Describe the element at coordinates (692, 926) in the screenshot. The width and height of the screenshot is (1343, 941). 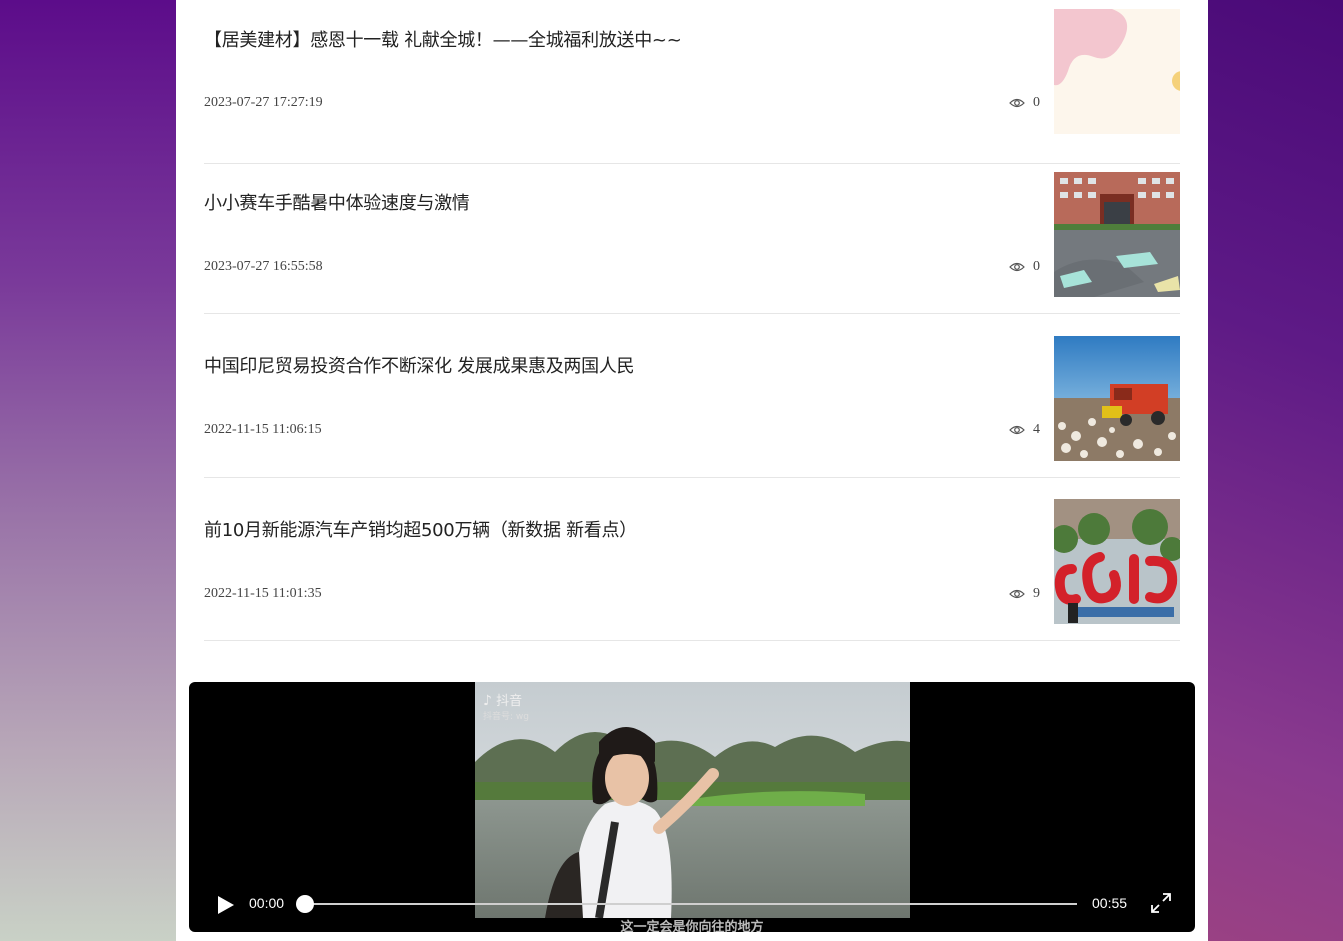
I see `video-subtitle: 这一定会是你向往的地方` at that location.